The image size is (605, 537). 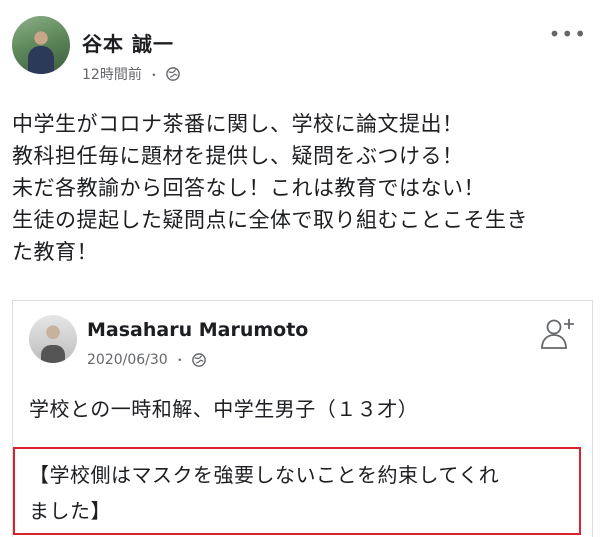 I want to click on shared-post-meta: 2020/06/30 ・, so click(x=146, y=359).